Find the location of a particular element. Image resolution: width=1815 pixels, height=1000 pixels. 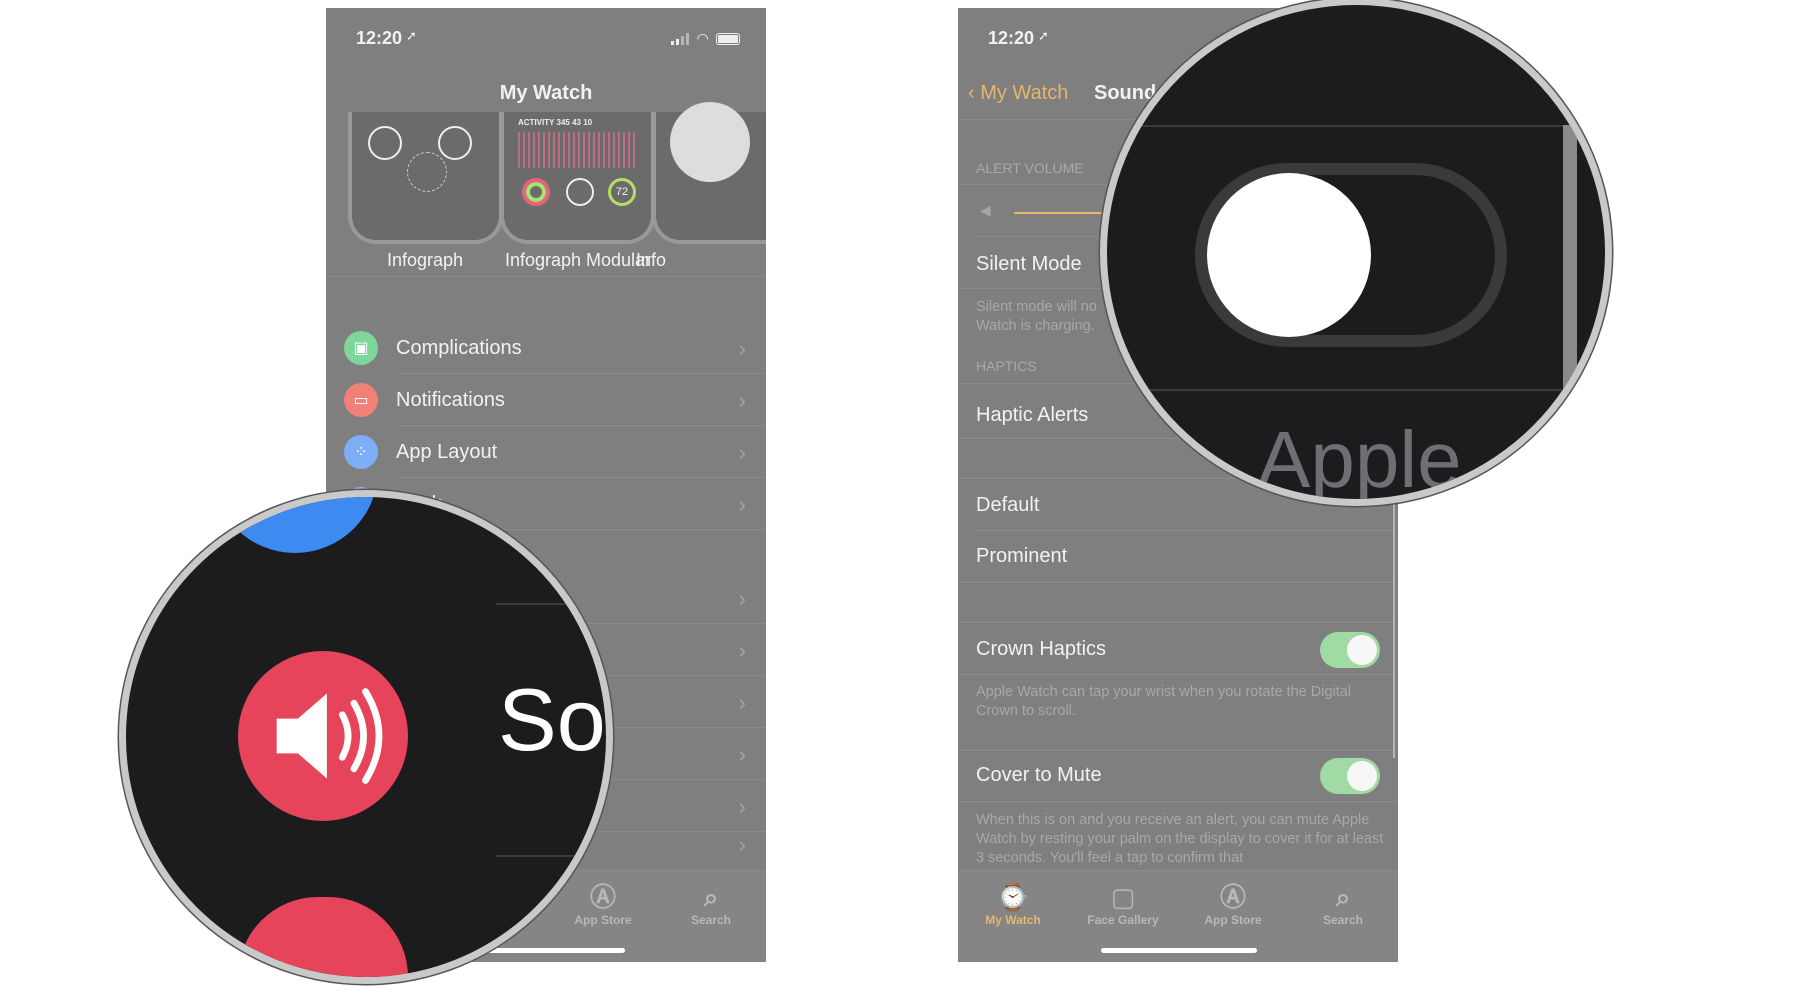

cover-to-mute-toggle is located at coordinates (1350, 776).